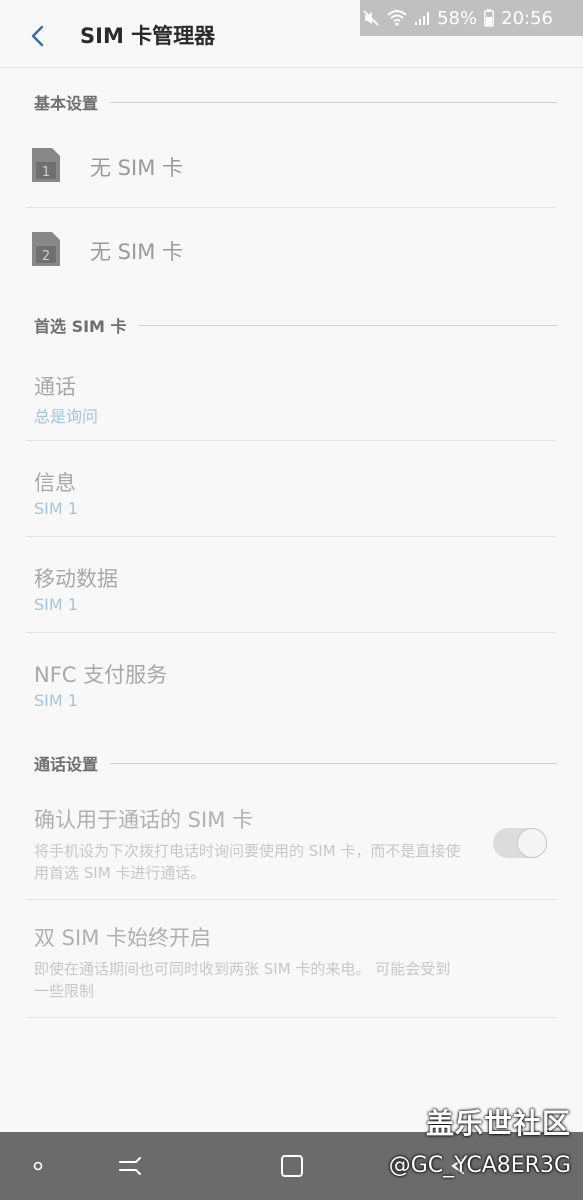 The width and height of the screenshot is (583, 1200). Describe the element at coordinates (291, 166) in the screenshot. I see `sim-slot-1: 1 无 SIM 卡` at that location.